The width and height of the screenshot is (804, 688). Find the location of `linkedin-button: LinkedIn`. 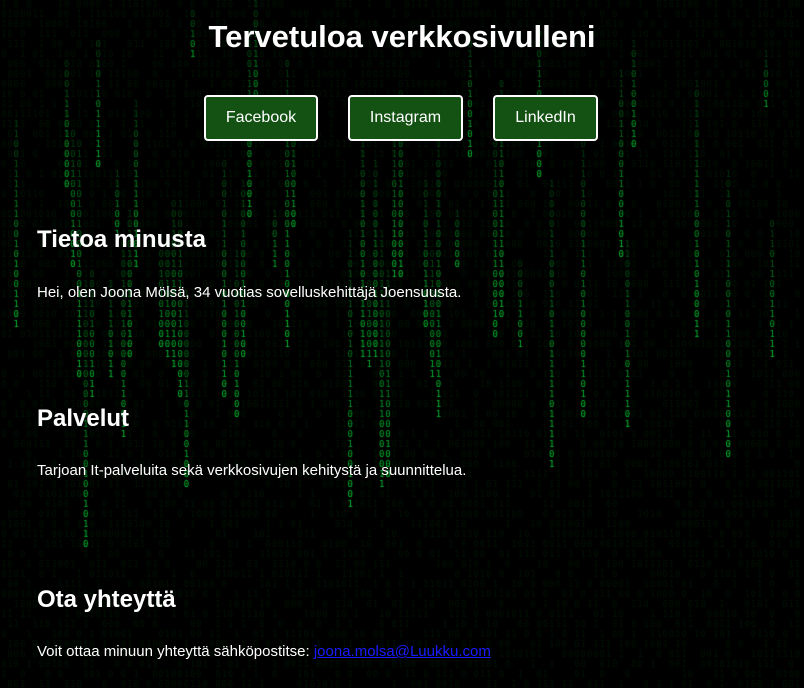

linkedin-button: LinkedIn is located at coordinates (545, 118).